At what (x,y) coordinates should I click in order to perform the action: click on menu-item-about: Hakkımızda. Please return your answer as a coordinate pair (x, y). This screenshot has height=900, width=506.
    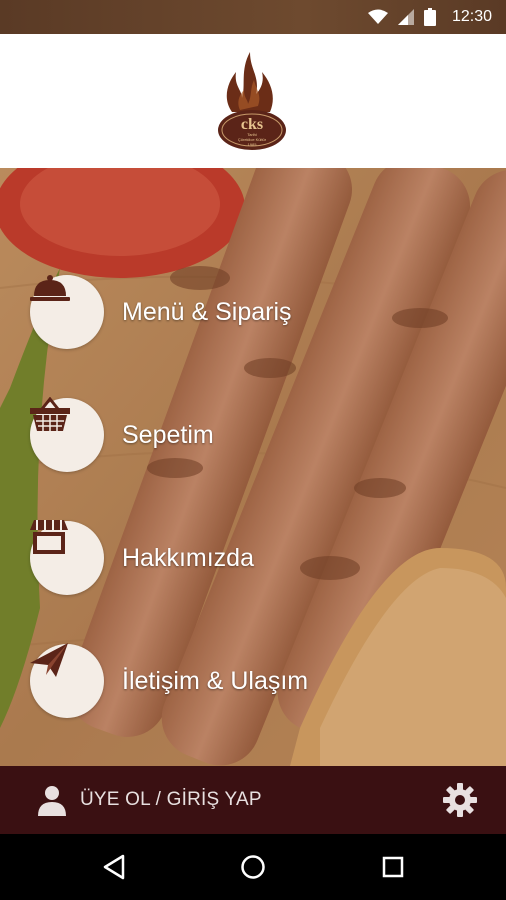
    Looking at the image, I should click on (142, 558).